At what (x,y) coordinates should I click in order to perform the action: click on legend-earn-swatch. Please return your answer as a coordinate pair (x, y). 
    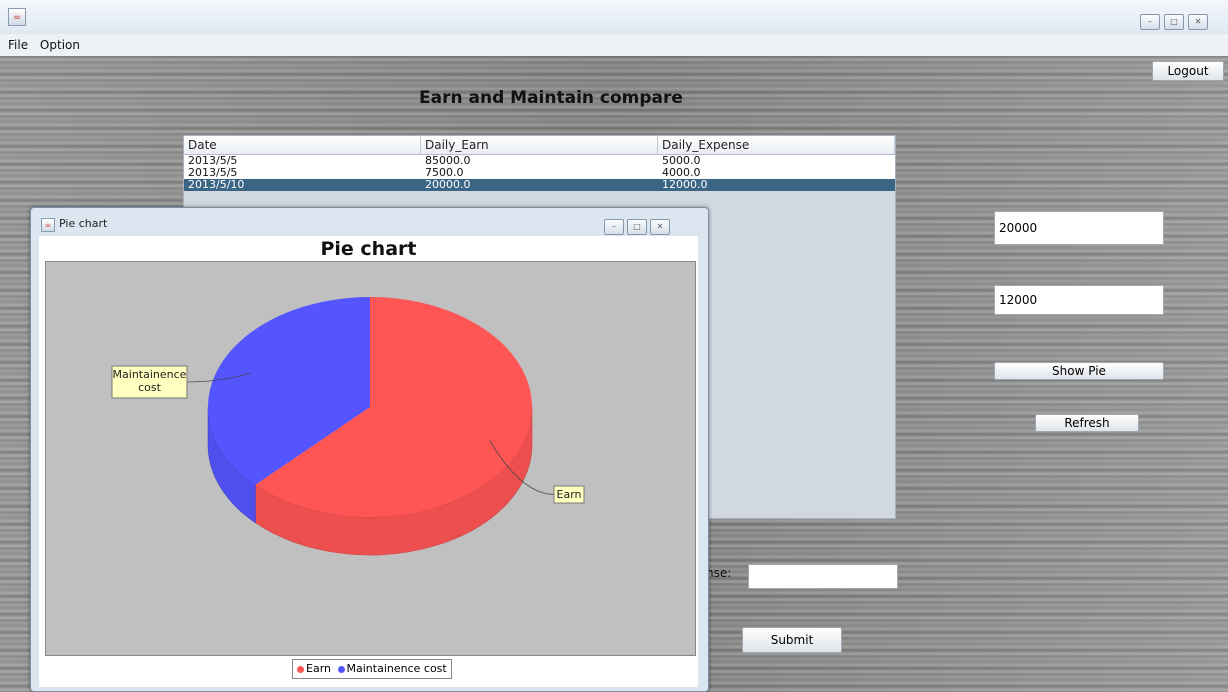
    Looking at the image, I should click on (300, 669).